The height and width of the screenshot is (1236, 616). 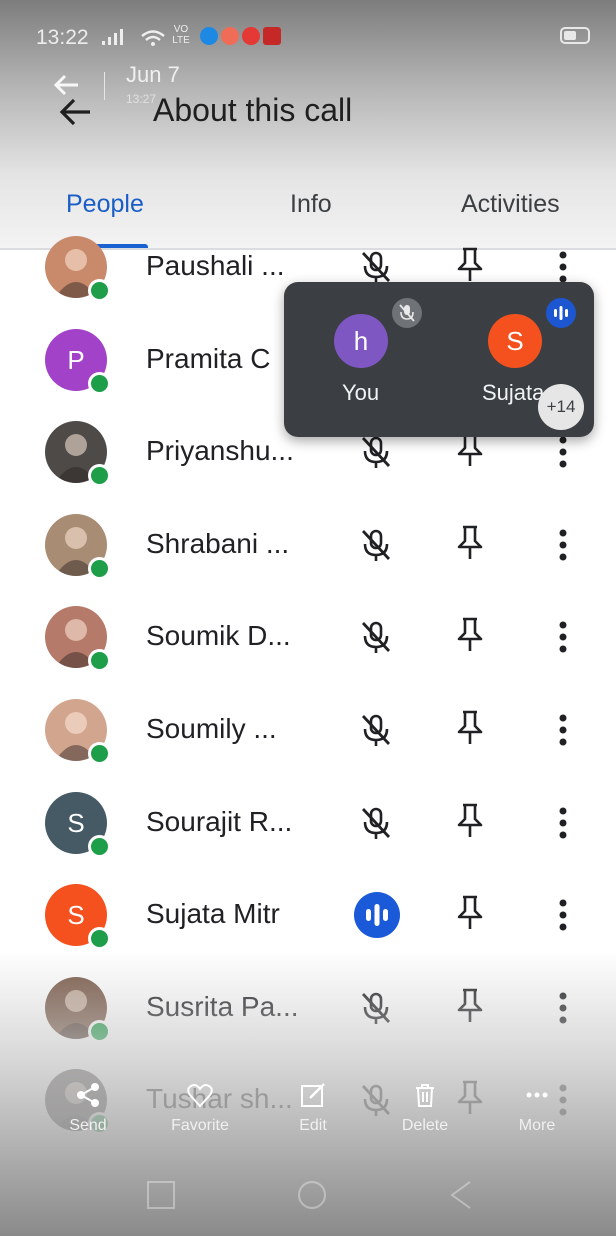 I want to click on share-icon, so click(x=88, y=1095).